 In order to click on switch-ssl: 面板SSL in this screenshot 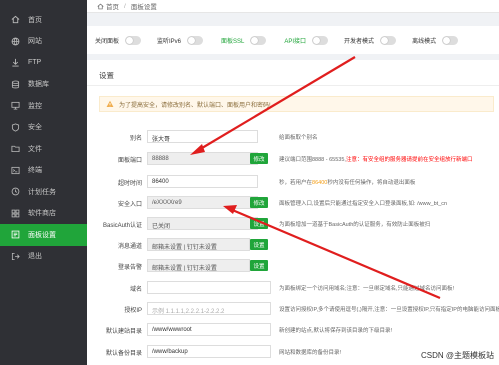, I will do `click(244, 40)`.